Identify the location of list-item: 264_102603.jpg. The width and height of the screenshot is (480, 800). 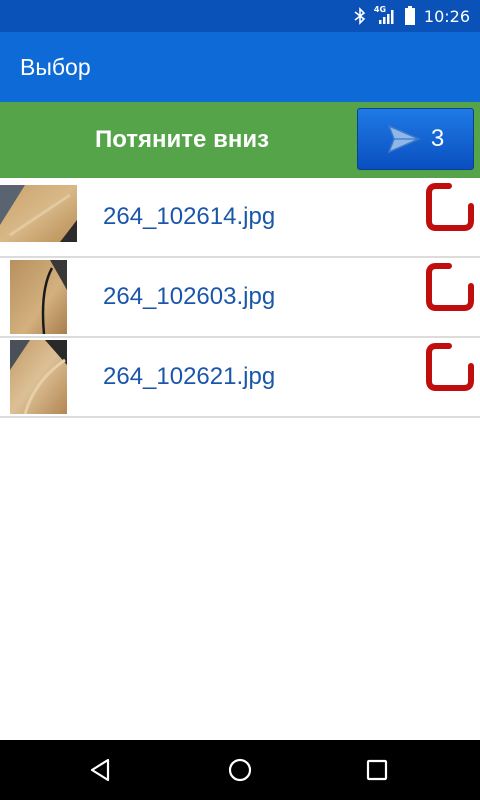
(240, 298).